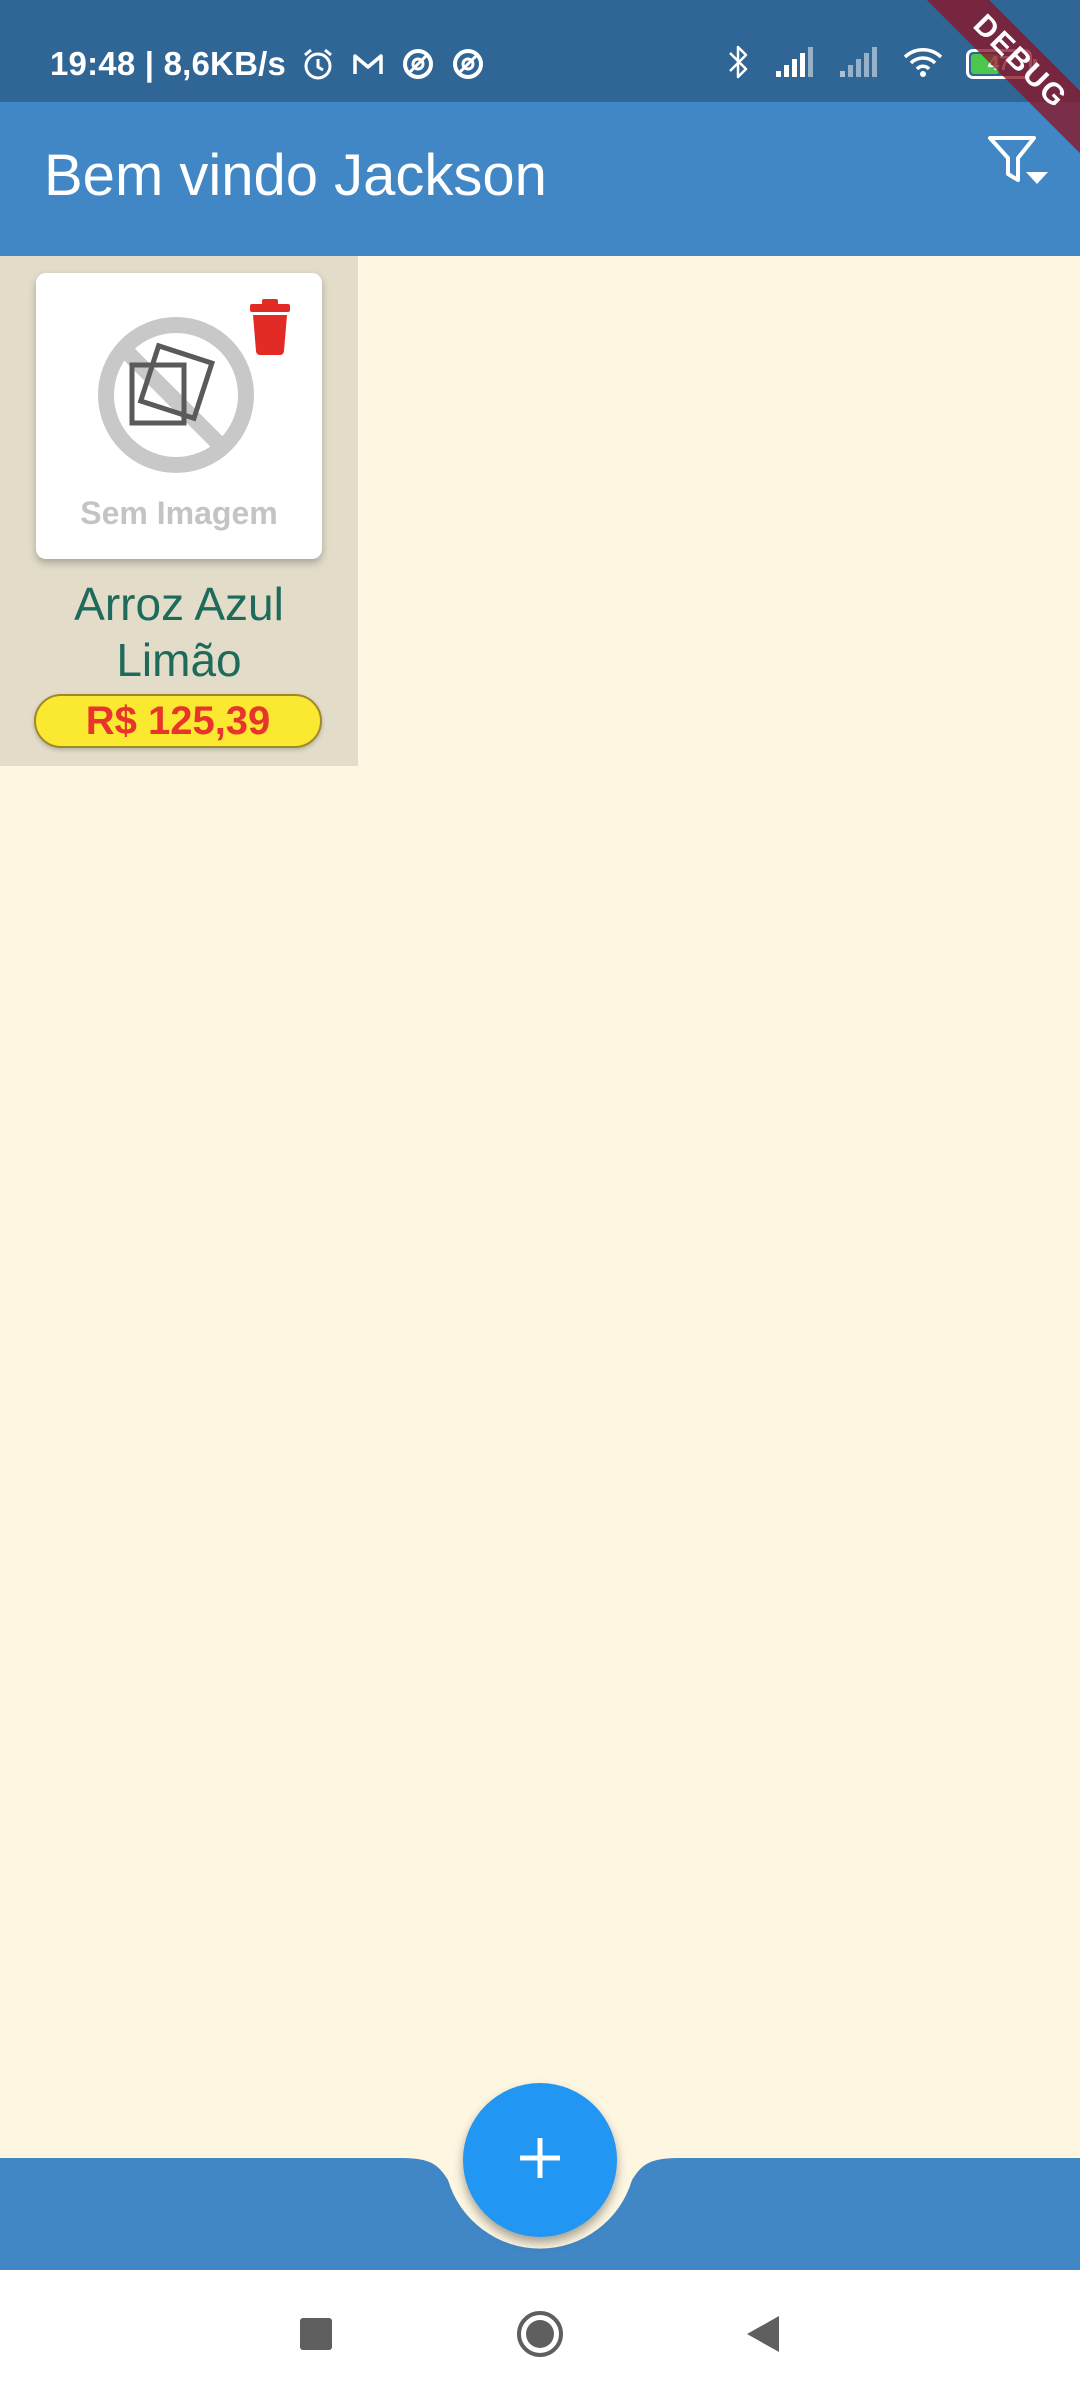  I want to click on recents-button, so click(316, 2336).